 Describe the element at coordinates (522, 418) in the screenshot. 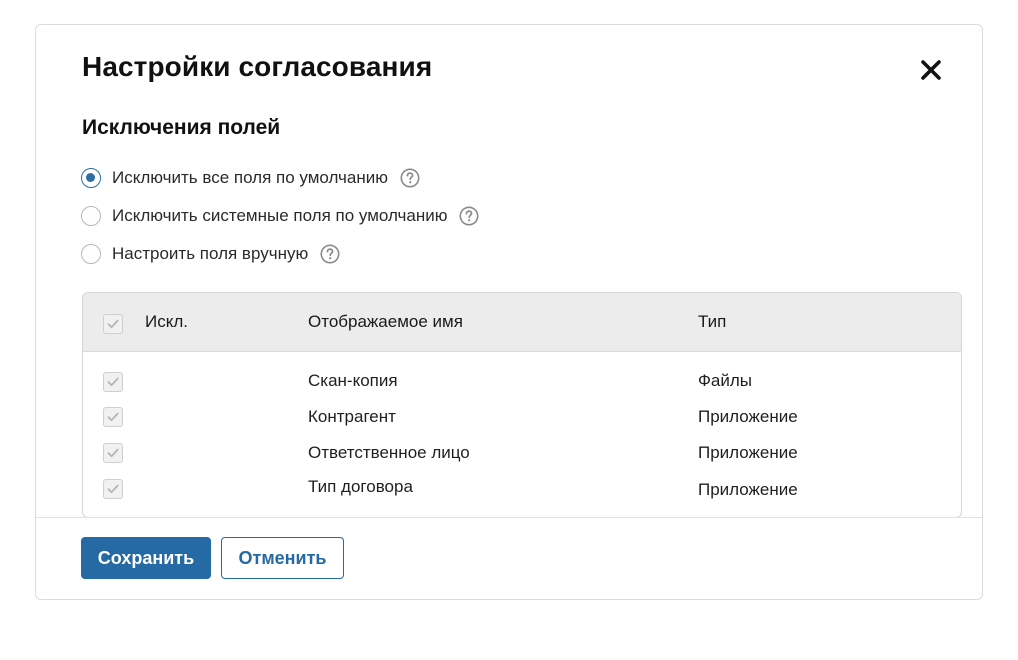

I see `table-row: Контрагент Приложение` at that location.